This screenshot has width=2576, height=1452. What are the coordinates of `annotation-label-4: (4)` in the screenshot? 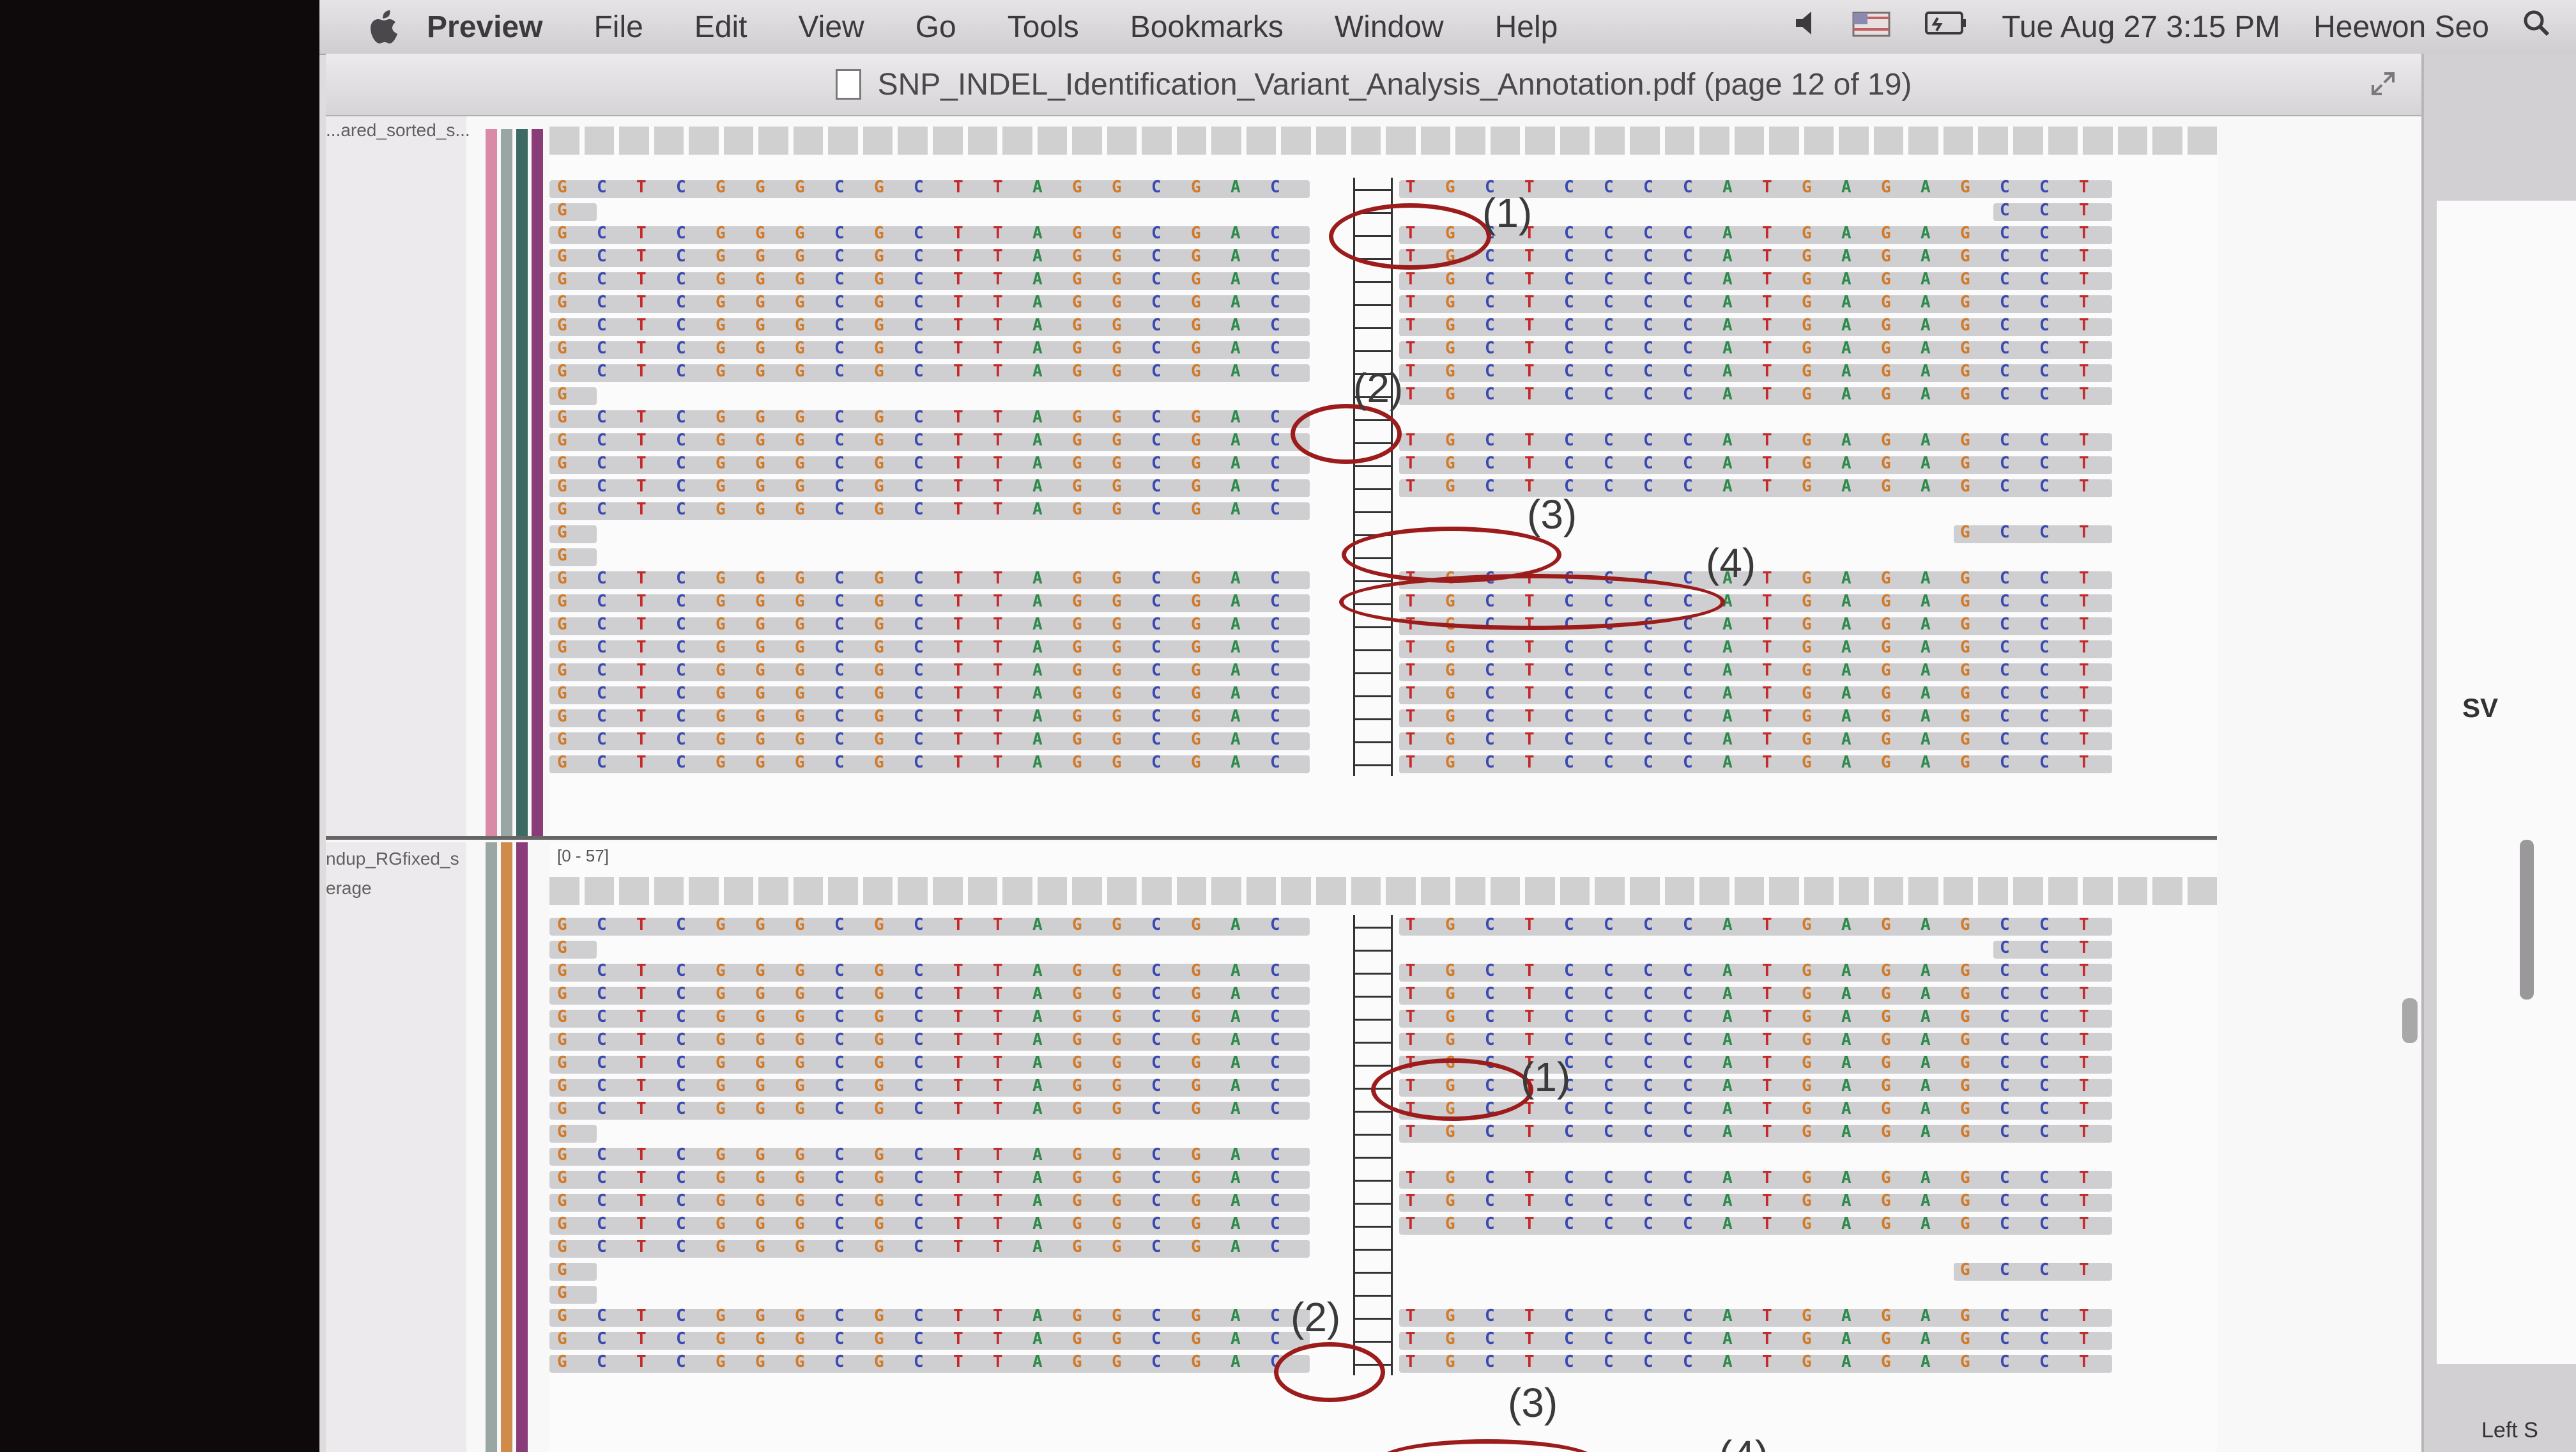 It's located at (1731, 563).